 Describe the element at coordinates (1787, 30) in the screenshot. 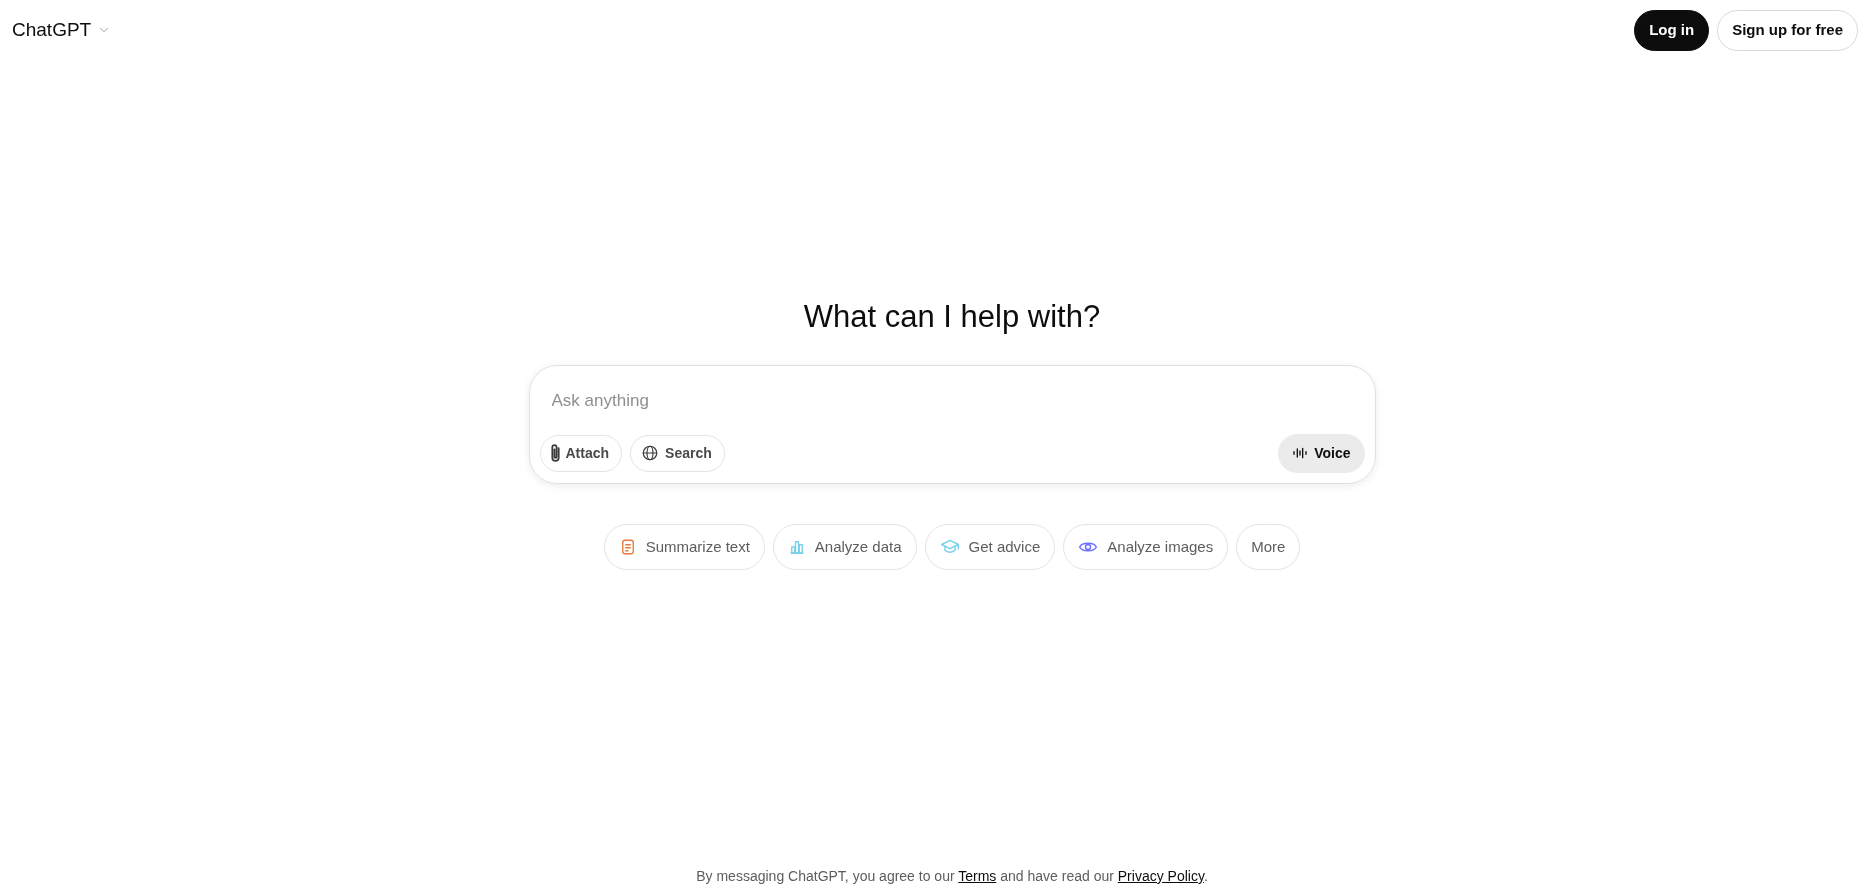

I see `signup-button: Sign up for free` at that location.